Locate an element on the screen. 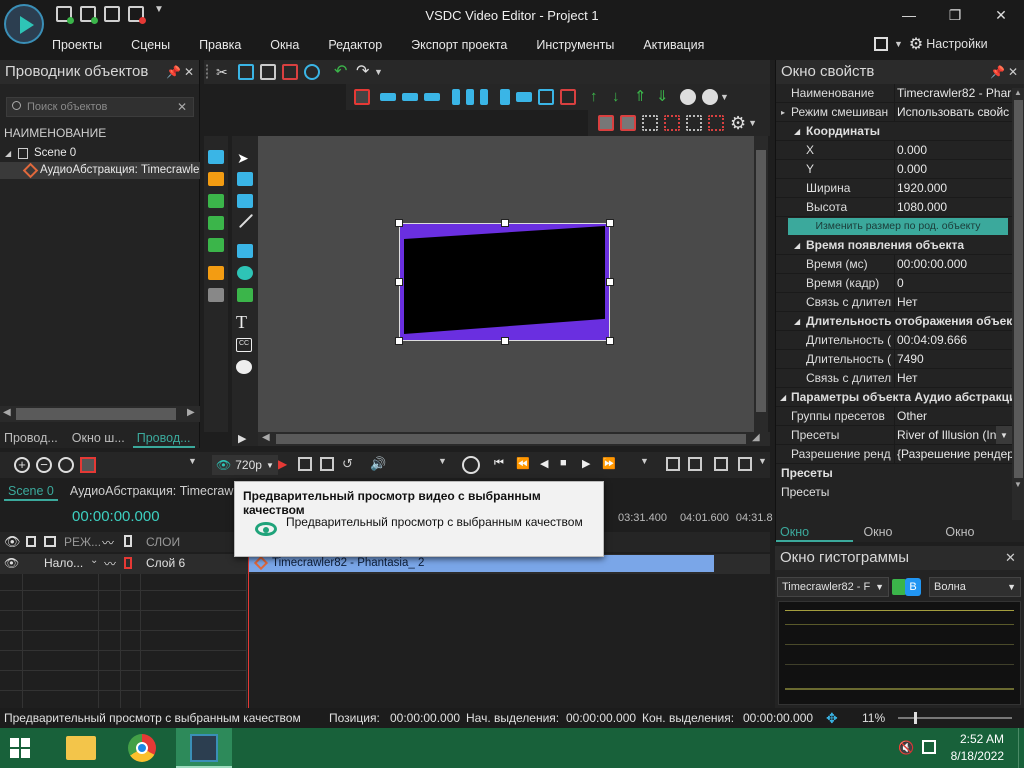  cut-split-icon is located at coordinates (305, 464).